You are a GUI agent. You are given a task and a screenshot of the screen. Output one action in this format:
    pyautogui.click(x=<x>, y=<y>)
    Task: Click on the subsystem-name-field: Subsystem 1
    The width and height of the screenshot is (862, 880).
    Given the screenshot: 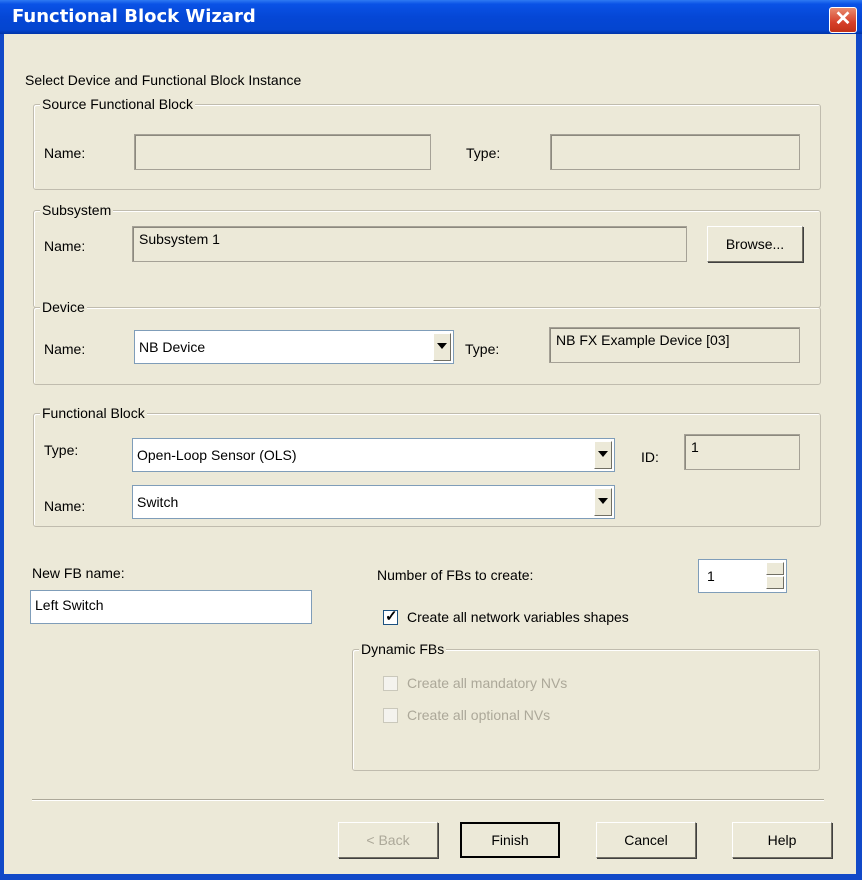 What is the action you would take?
    pyautogui.click(x=409, y=244)
    